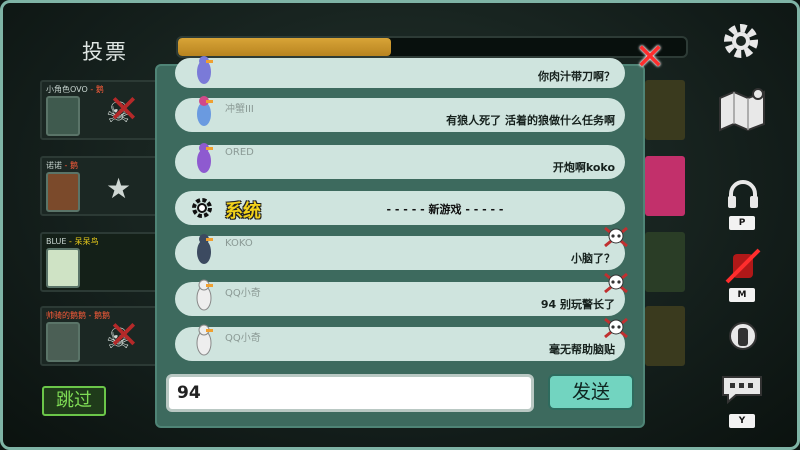  I want to click on keybind-badge: P, so click(742, 223).